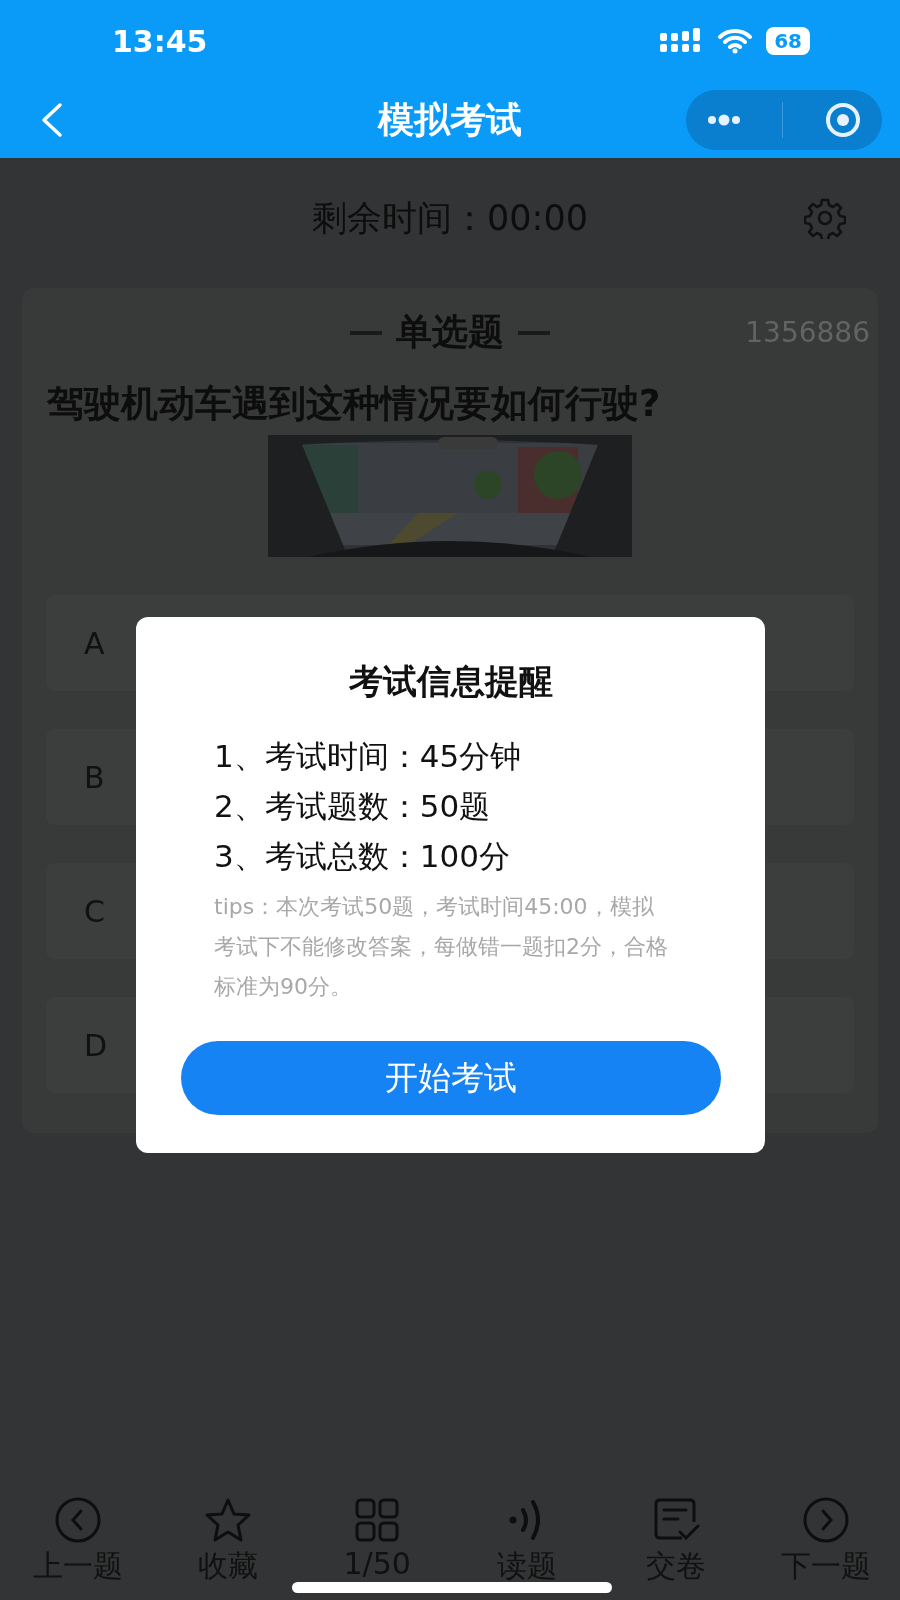 Image resolution: width=900 pixels, height=1600 pixels. What do you see at coordinates (52, 120) in the screenshot?
I see `back-icon` at bounding box center [52, 120].